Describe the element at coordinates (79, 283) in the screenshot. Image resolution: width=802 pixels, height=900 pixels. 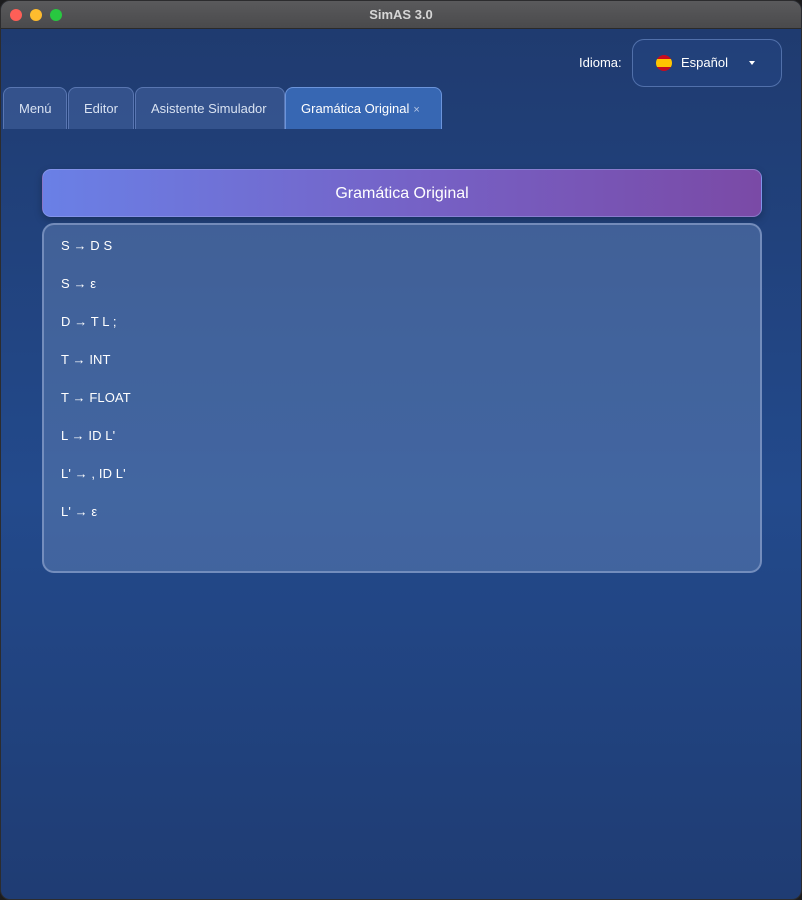
I see `grammar-rule: S → ε` at that location.